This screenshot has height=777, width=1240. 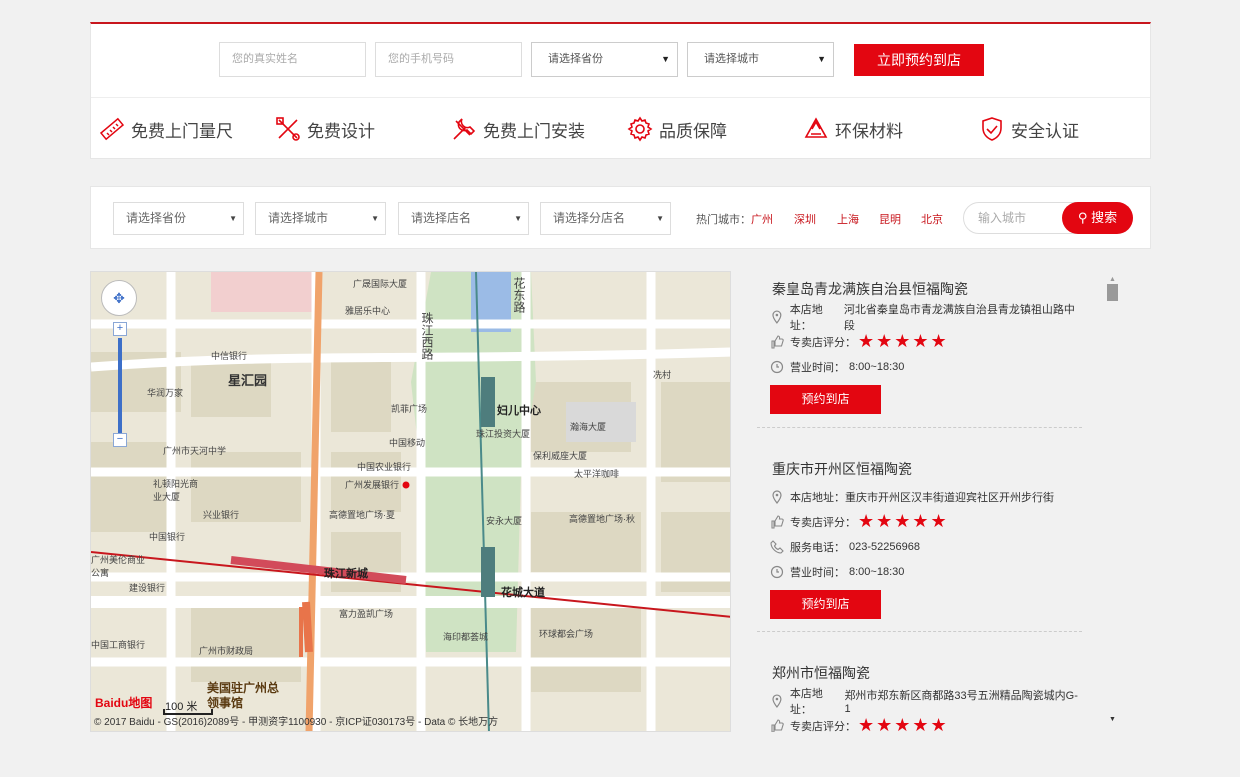 I want to click on province-select-value: 请选择省份, so click(x=575, y=59).